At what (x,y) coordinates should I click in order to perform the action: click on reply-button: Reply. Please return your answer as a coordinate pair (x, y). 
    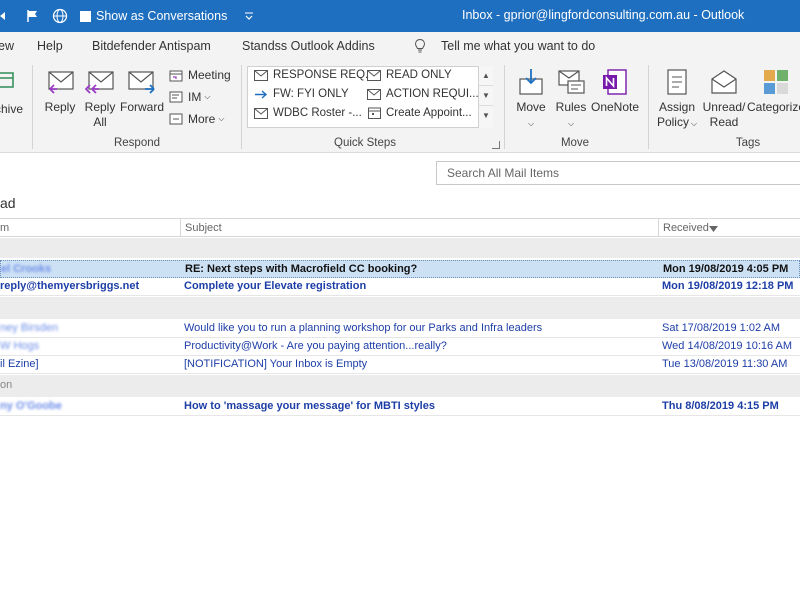
    Looking at the image, I should click on (60, 92).